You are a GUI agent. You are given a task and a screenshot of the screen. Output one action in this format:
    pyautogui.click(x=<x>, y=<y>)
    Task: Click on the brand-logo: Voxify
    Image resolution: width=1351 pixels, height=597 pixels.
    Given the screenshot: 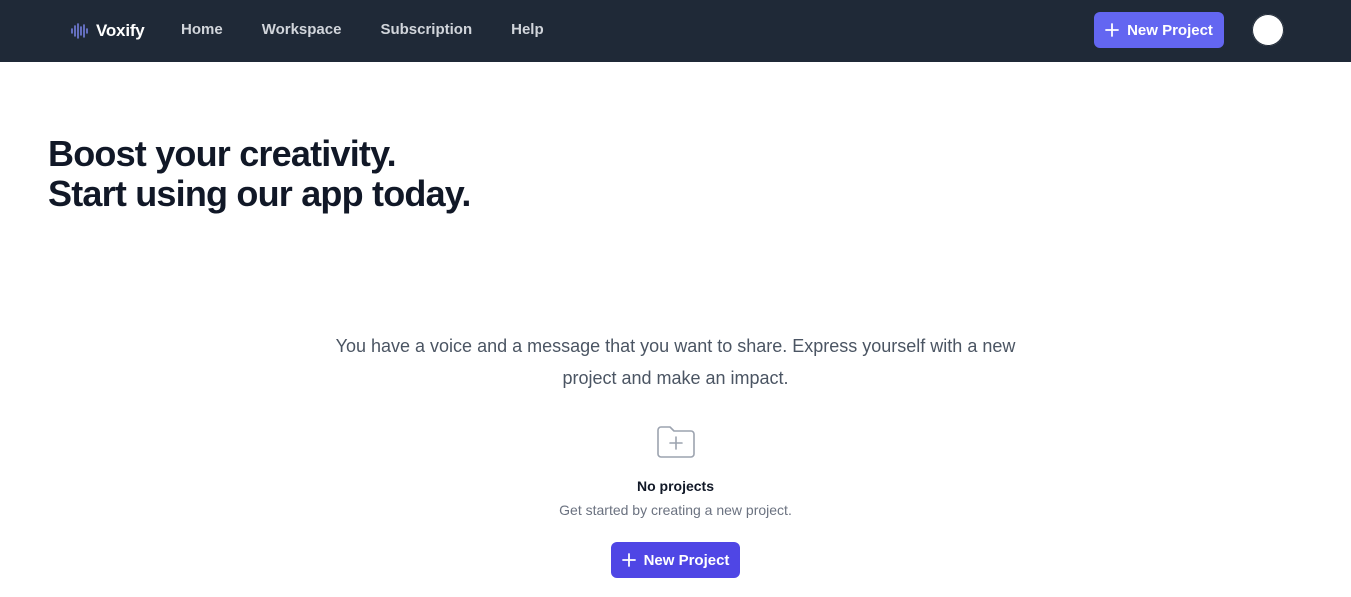 What is the action you would take?
    pyautogui.click(x=107, y=31)
    